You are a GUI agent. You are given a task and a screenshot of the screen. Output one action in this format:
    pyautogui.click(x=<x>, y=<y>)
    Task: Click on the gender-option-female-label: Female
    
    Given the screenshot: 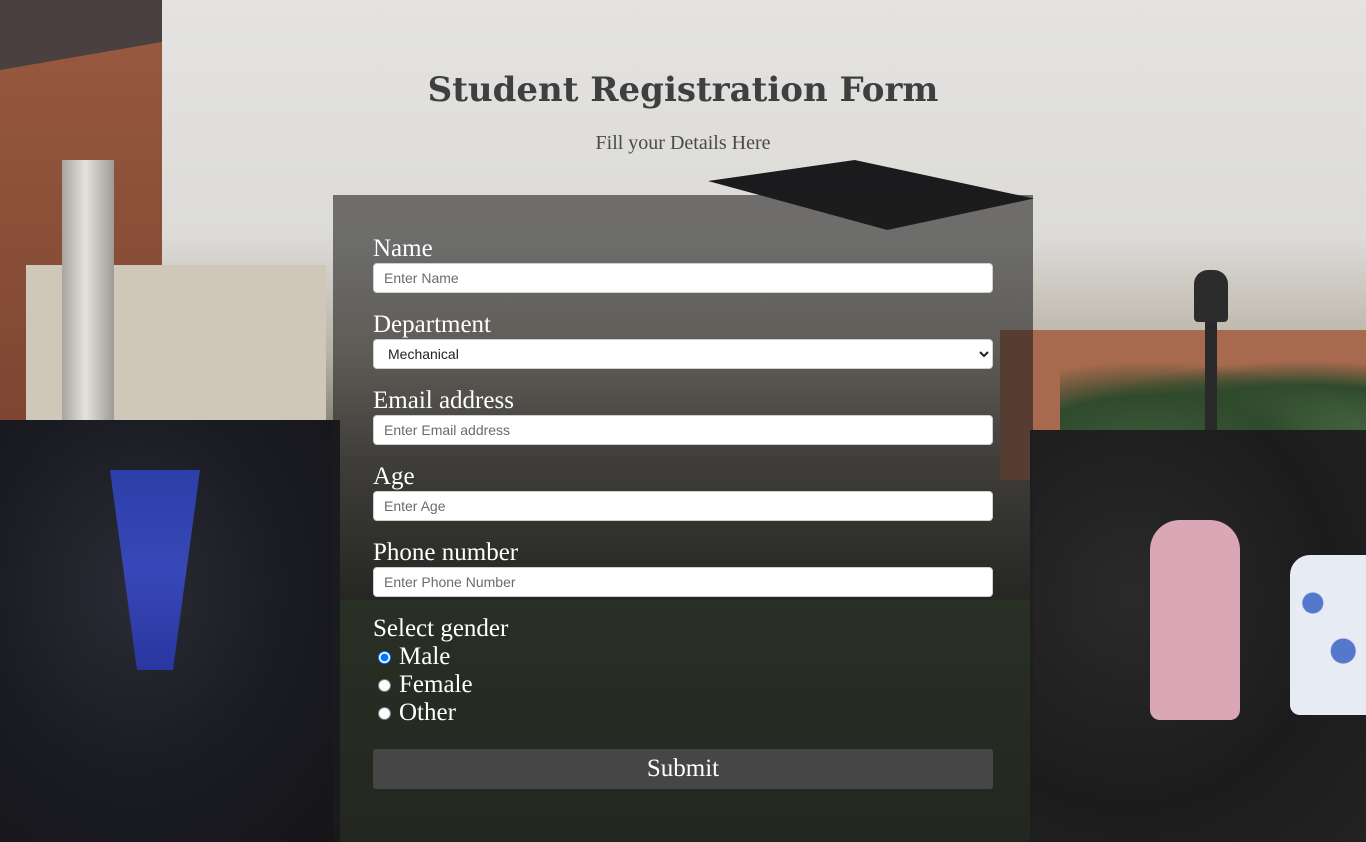 What is the action you would take?
    pyautogui.click(x=436, y=684)
    